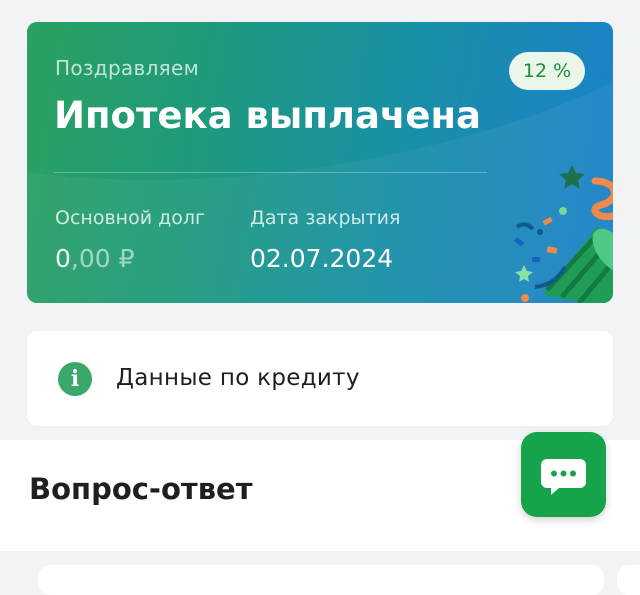 The height and width of the screenshot is (595, 640). I want to click on close-date-label: Дата закрытия, so click(325, 218).